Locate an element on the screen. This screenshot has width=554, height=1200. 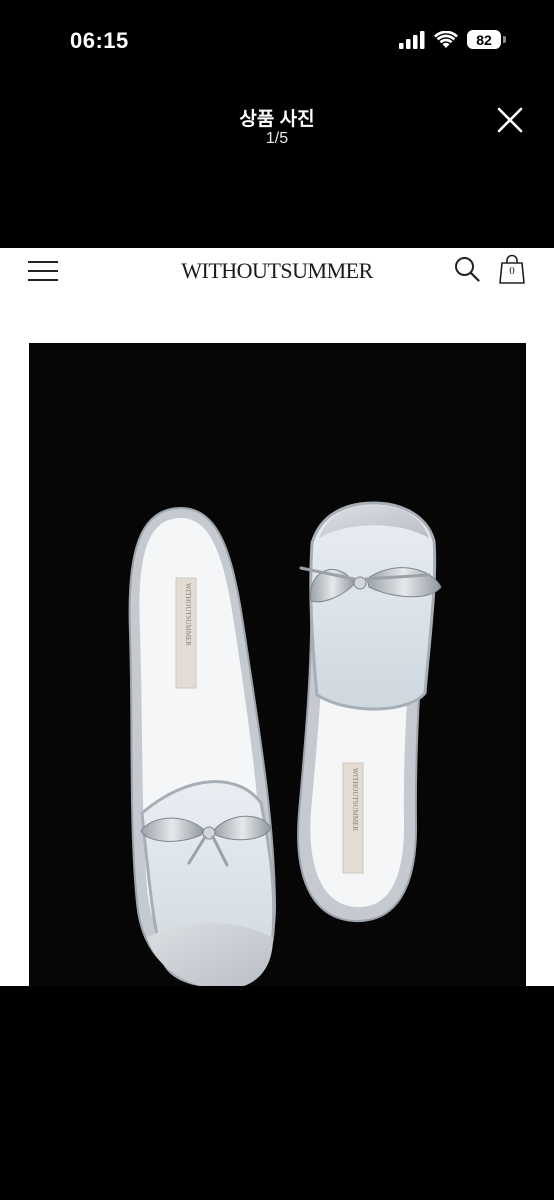
close-button is located at coordinates (510, 120).